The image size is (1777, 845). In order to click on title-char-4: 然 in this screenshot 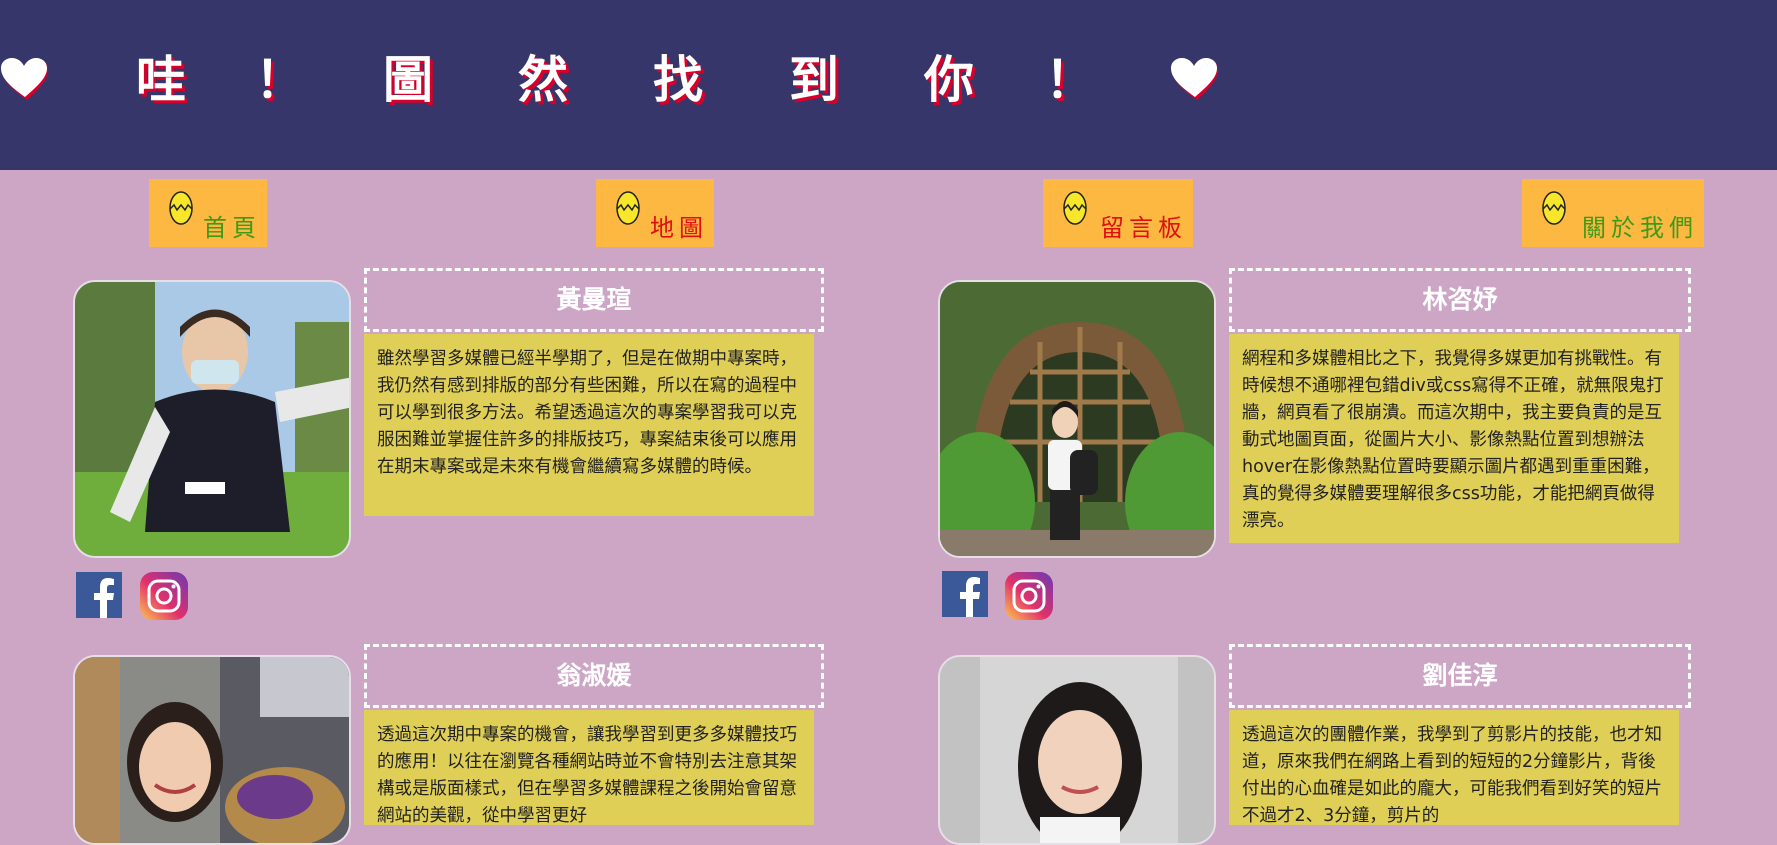, I will do `click(543, 80)`.